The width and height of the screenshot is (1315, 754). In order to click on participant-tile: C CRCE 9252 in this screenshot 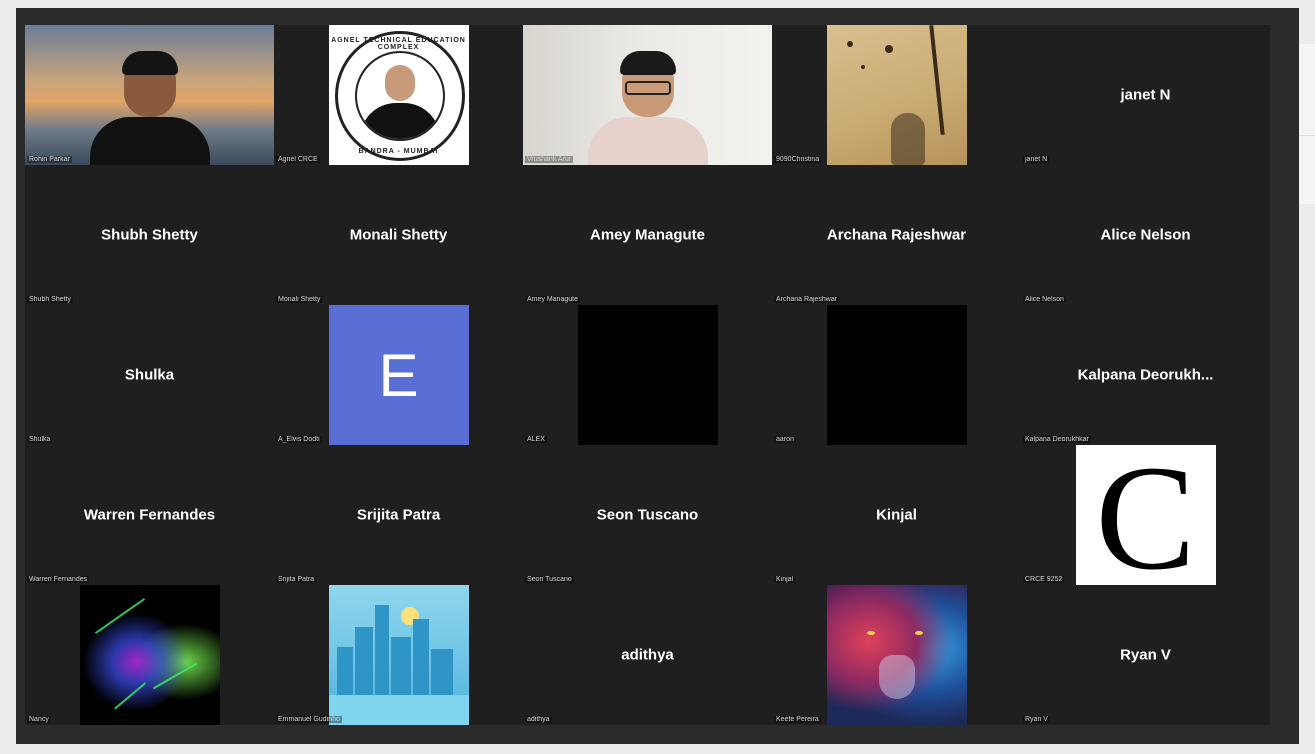, I will do `click(1145, 515)`.